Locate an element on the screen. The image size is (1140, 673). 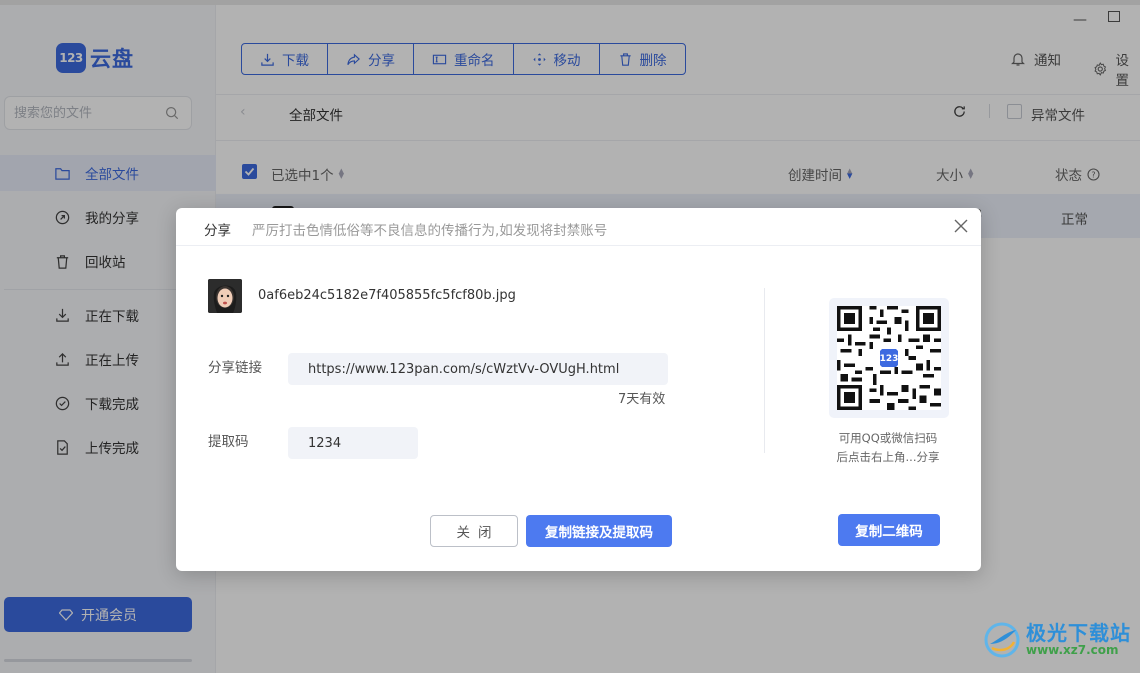
qr-code: 123 is located at coordinates (889, 358).